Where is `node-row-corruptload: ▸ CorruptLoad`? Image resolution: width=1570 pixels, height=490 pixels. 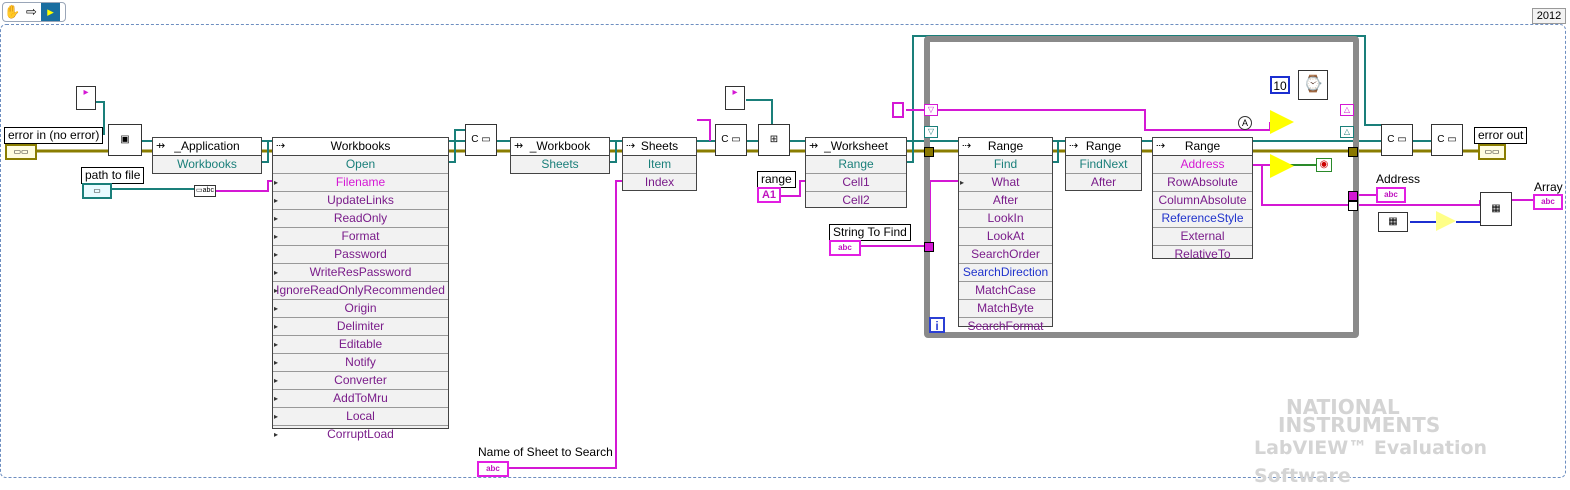
node-row-corruptload: ▸ CorruptLoad is located at coordinates (360, 434).